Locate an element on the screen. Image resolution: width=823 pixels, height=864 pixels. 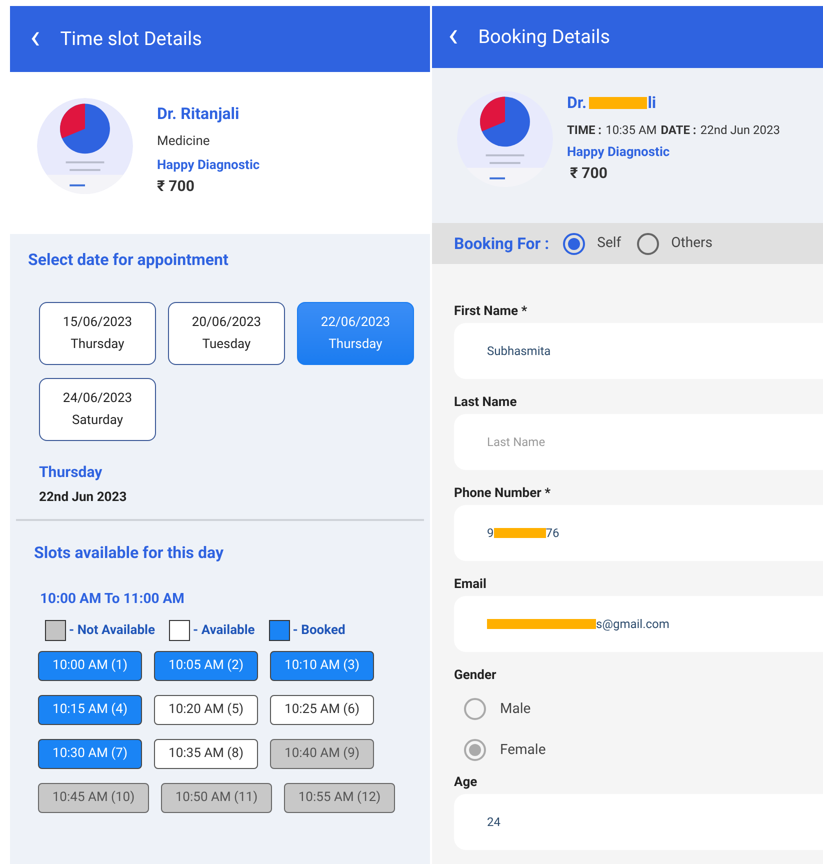
legend-label: - Not Available is located at coordinates (112, 631).